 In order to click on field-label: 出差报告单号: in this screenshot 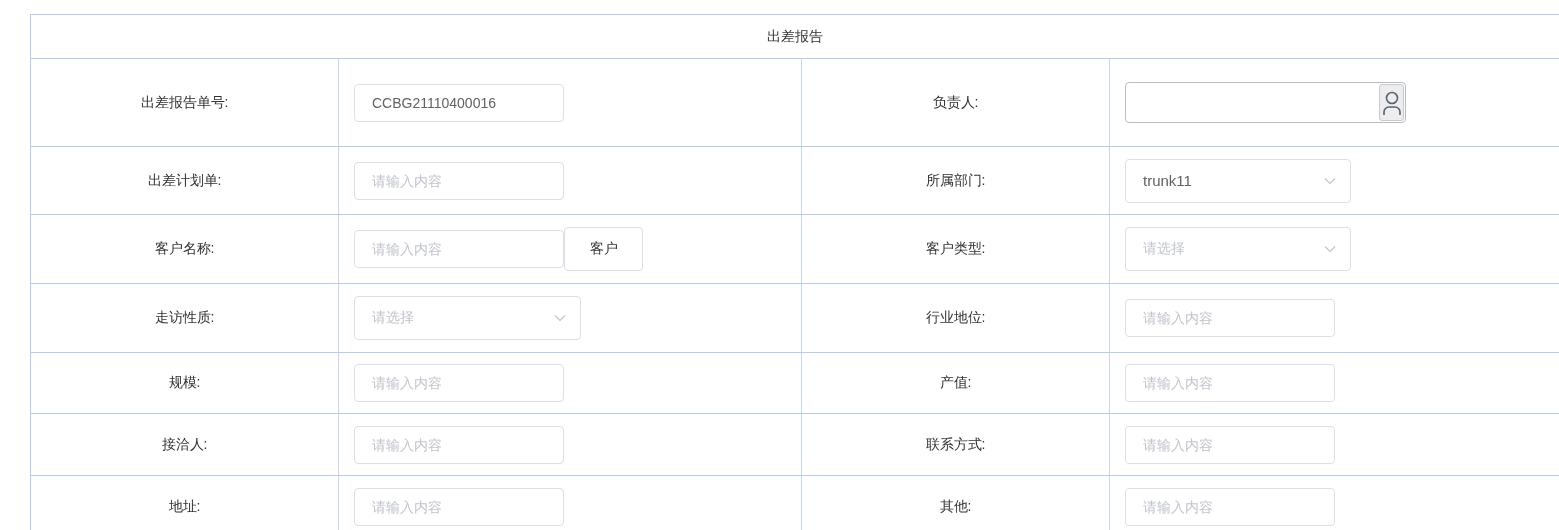, I will do `click(184, 102)`.